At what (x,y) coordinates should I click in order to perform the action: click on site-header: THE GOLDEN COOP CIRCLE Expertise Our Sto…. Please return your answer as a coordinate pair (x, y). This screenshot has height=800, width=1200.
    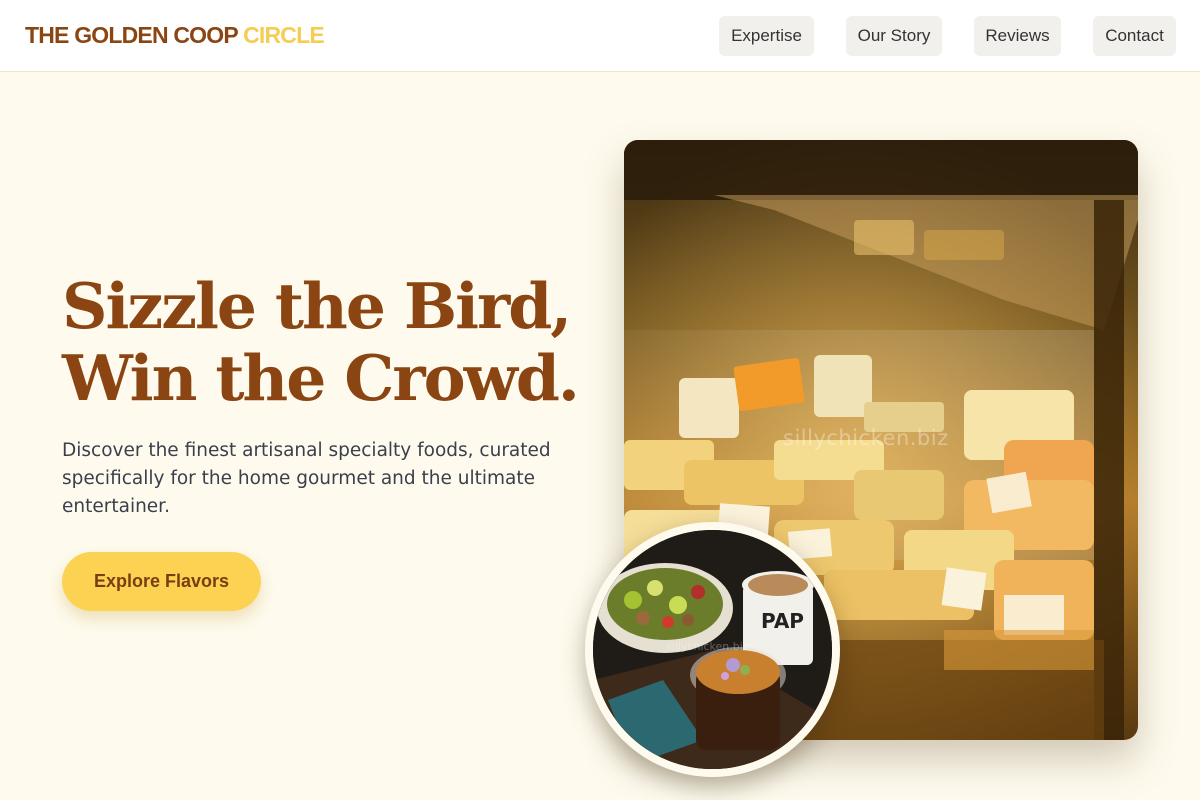
    Looking at the image, I should click on (600, 36).